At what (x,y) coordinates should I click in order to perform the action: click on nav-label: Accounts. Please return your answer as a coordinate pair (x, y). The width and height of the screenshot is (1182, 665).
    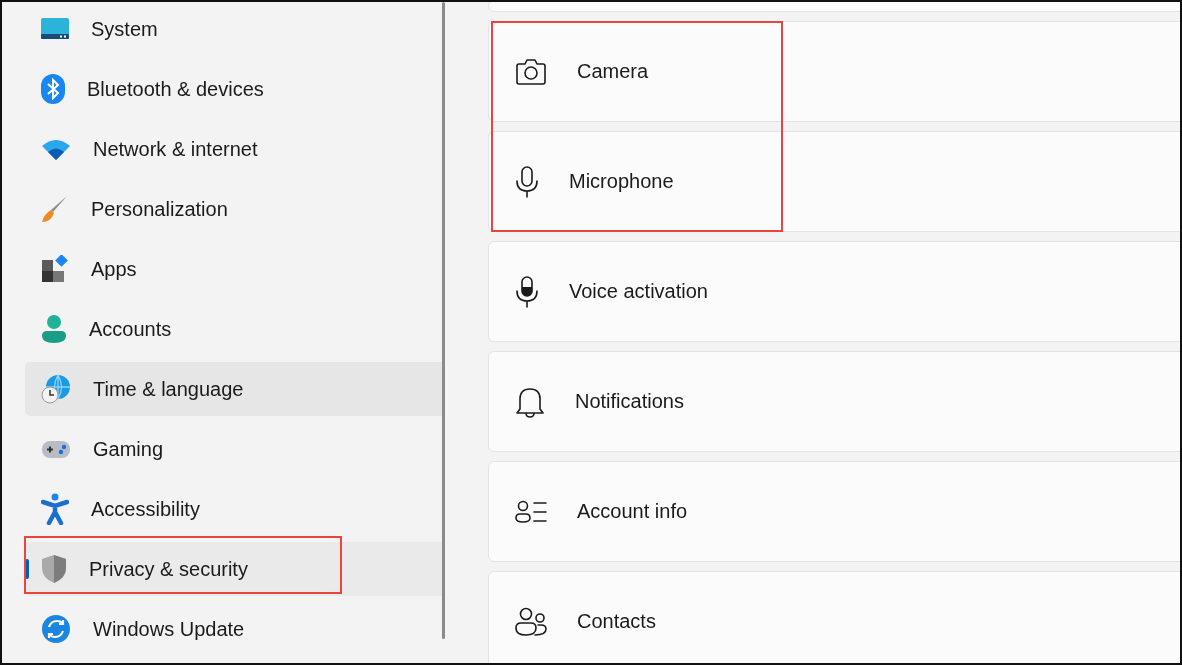
    Looking at the image, I should click on (130, 329).